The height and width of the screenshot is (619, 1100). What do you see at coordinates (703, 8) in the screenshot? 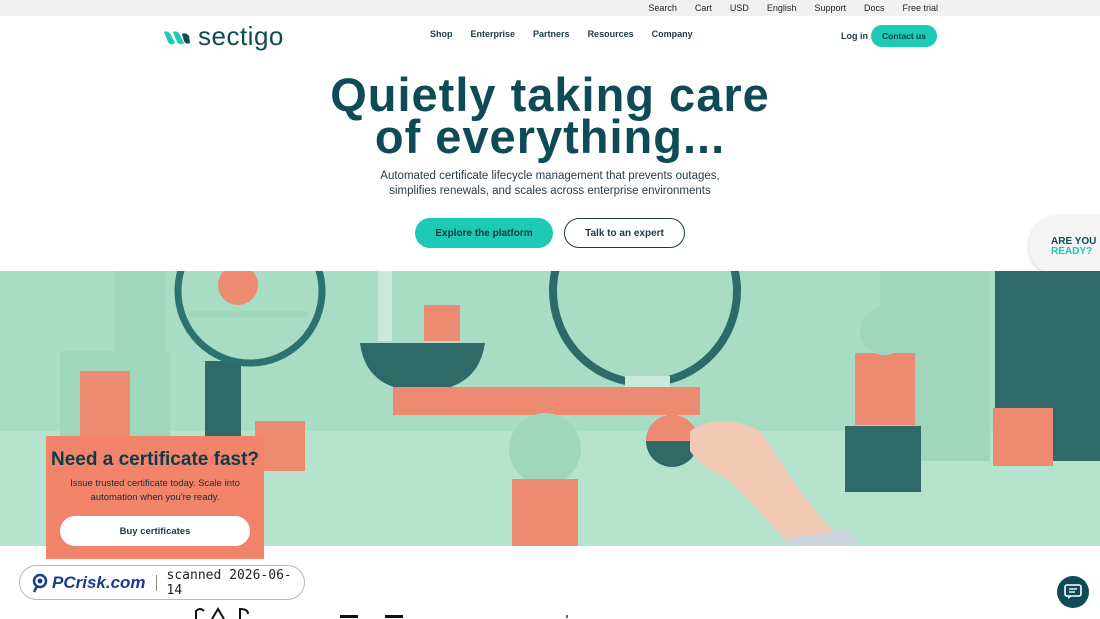
I see `utility-link-cart: Cart` at bounding box center [703, 8].